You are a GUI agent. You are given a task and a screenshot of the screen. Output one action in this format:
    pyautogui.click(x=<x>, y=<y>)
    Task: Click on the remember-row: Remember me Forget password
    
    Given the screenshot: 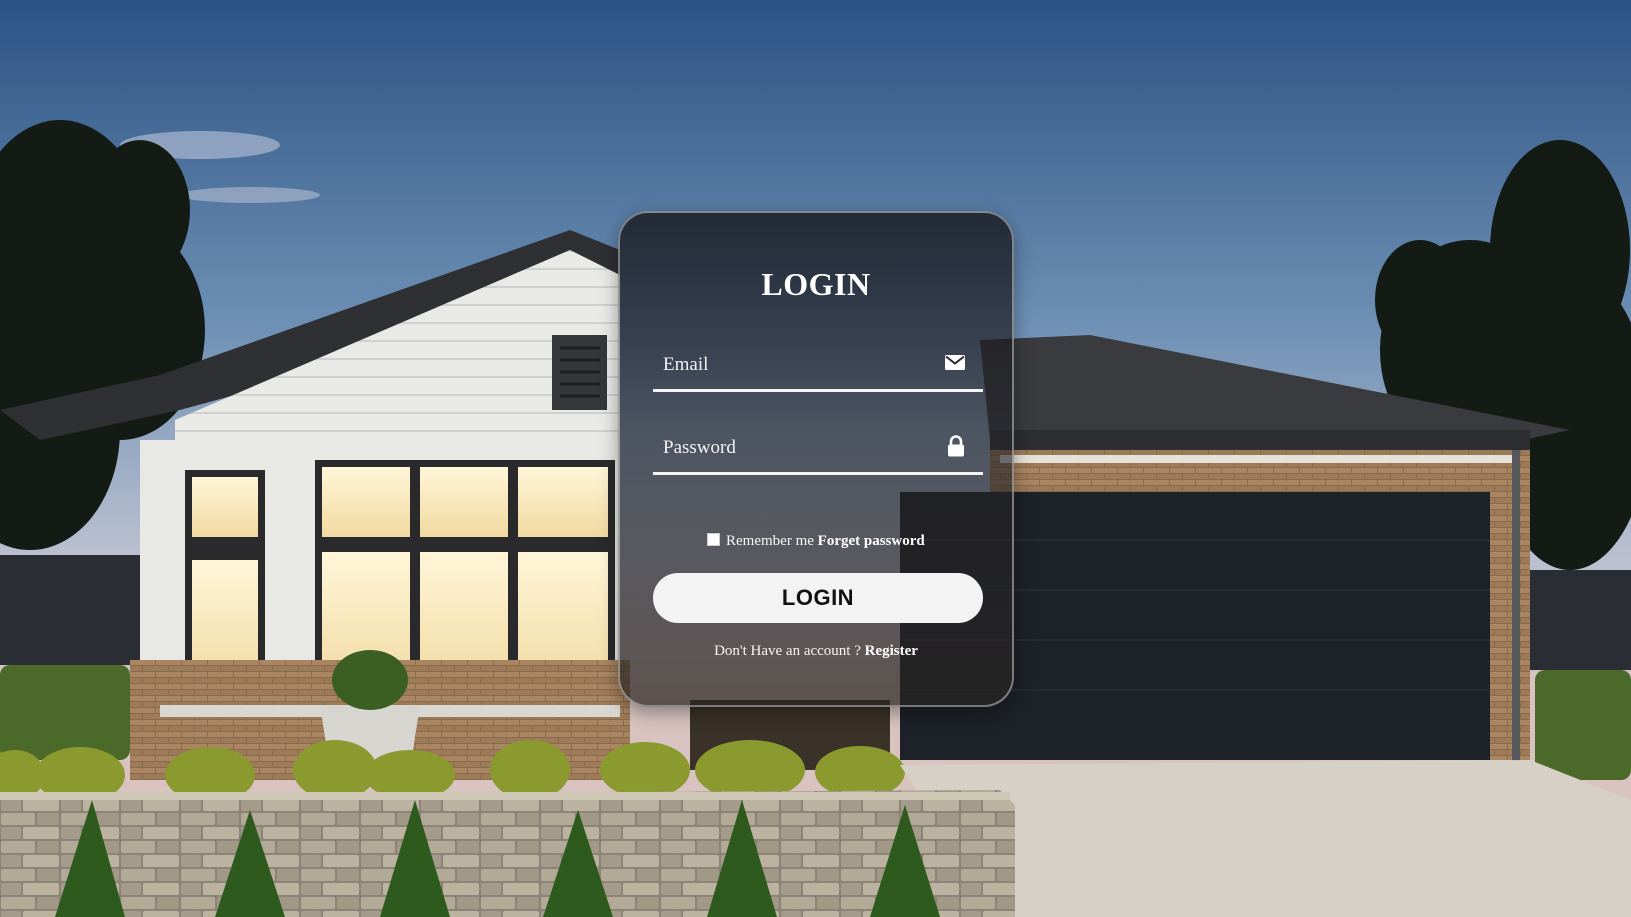 What is the action you would take?
    pyautogui.click(x=816, y=541)
    